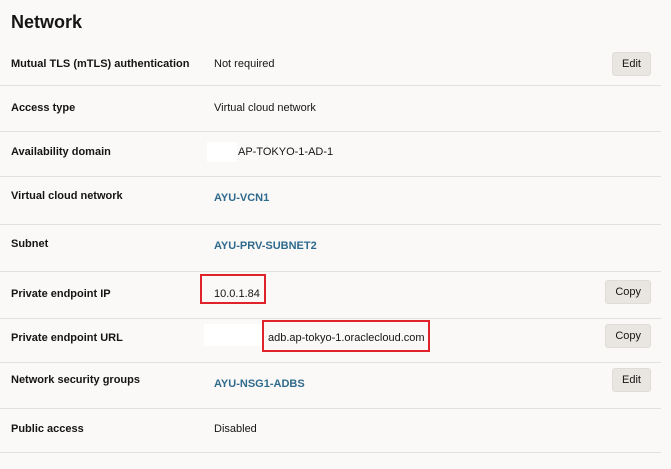  Describe the element at coordinates (335, 291) in the screenshot. I see `row-private-endpoint-ip: Private endpoint IP 10.0.1.84 Copy` at that location.